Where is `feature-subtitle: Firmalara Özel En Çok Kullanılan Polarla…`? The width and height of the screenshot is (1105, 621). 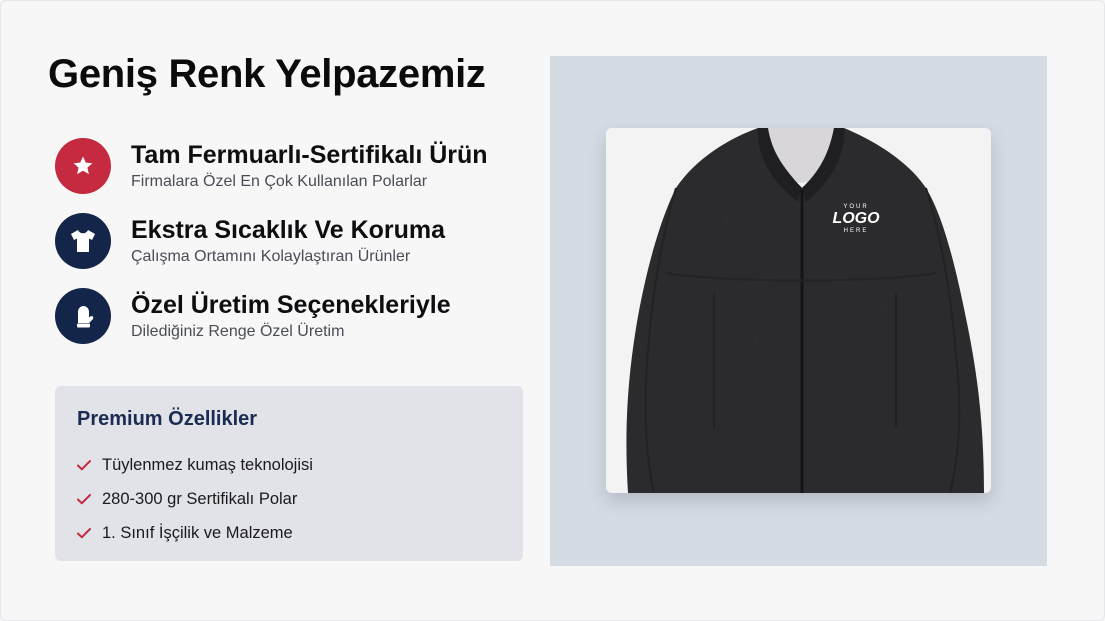 feature-subtitle: Firmalara Özel En Çok Kullanılan Polarla… is located at coordinates (279, 181).